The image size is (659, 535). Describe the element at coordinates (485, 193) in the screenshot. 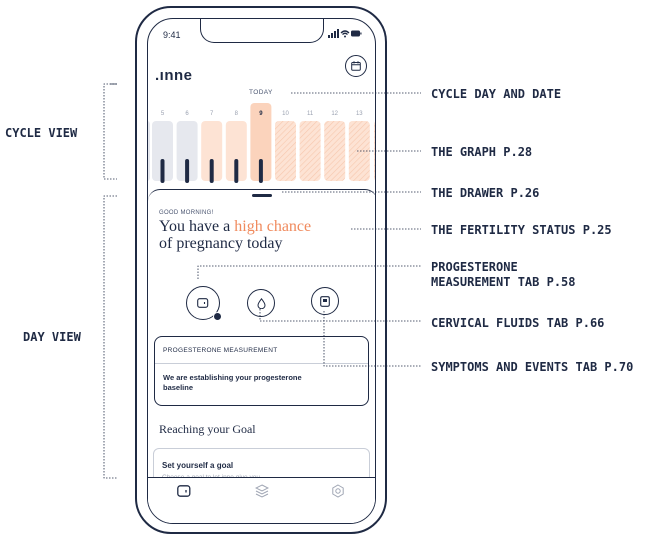

I see `label-drawer: THE DRAWER P.26` at that location.